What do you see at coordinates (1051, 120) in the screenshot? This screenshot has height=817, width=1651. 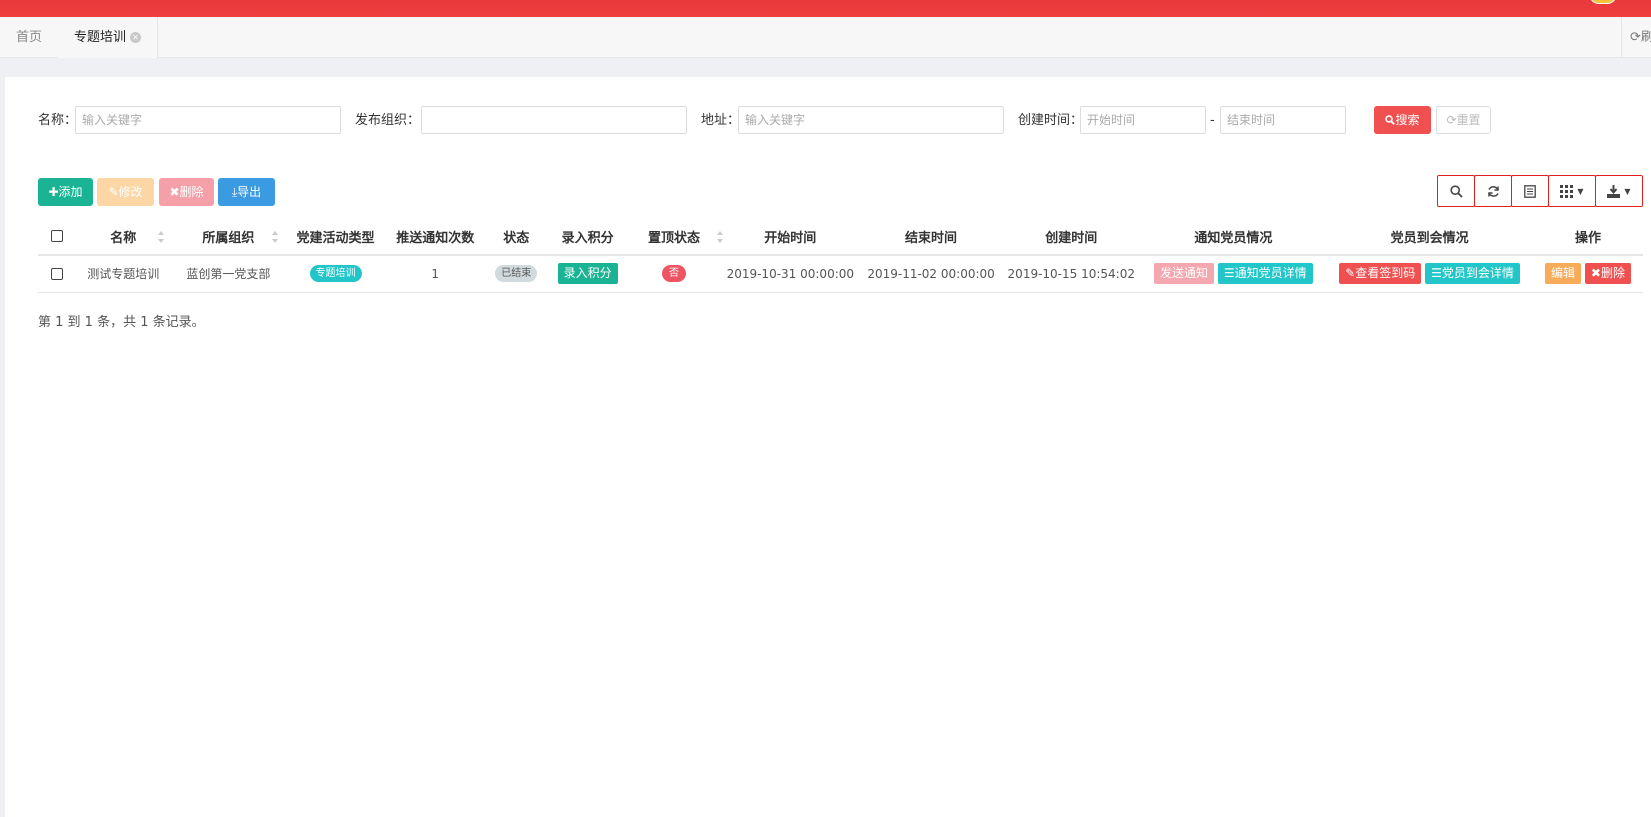 I see `created-time-label: 创建时间：` at bounding box center [1051, 120].